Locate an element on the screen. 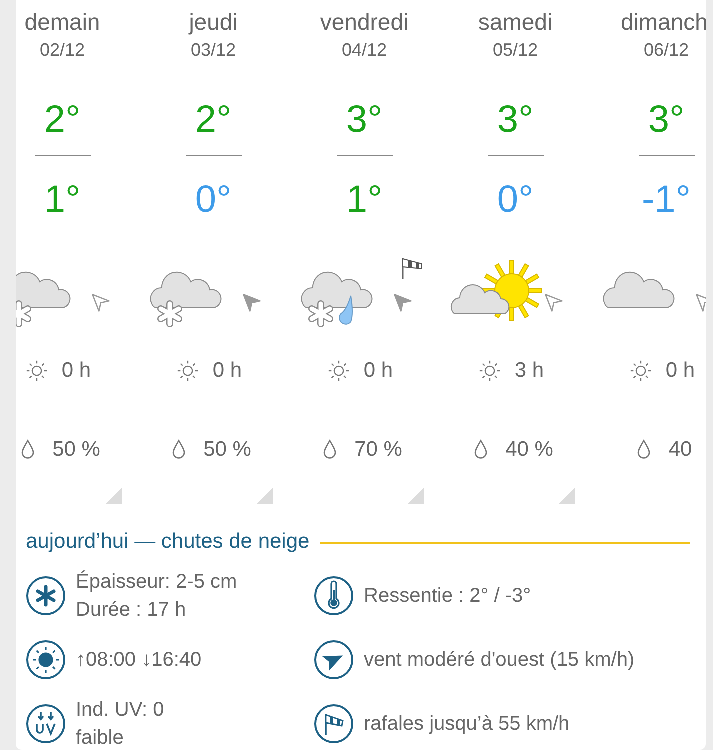 Image resolution: width=713 pixels, height=750 pixels. precipitation-chance: 40 is located at coordinates (680, 450).